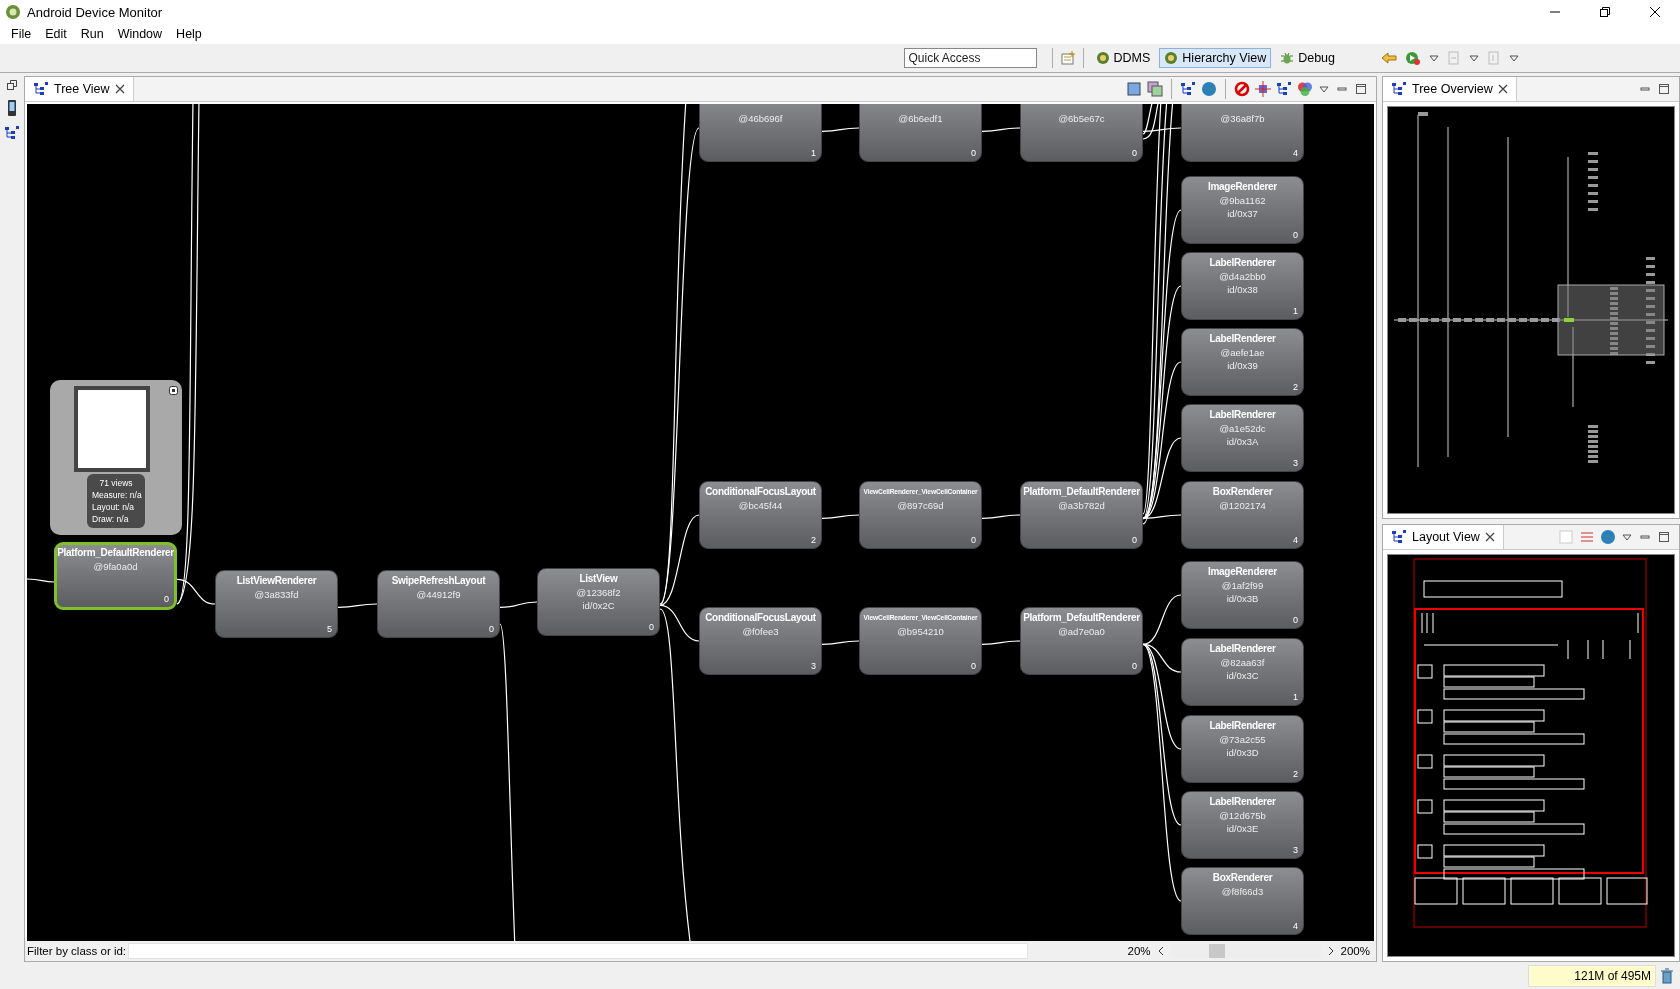  Describe the element at coordinates (598, 605) in the screenshot. I see `node-view-id: id/0x2C` at that location.